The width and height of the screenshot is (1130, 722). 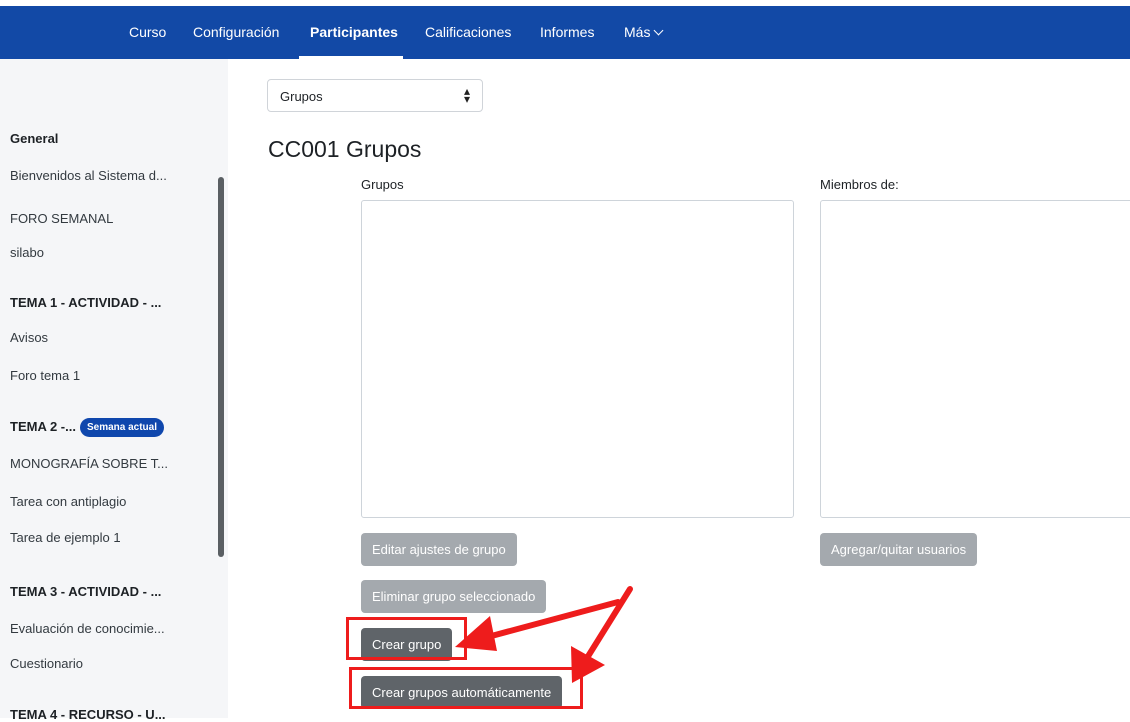 What do you see at coordinates (602, 634) in the screenshot?
I see `arrow-to-auto-create` at bounding box center [602, 634].